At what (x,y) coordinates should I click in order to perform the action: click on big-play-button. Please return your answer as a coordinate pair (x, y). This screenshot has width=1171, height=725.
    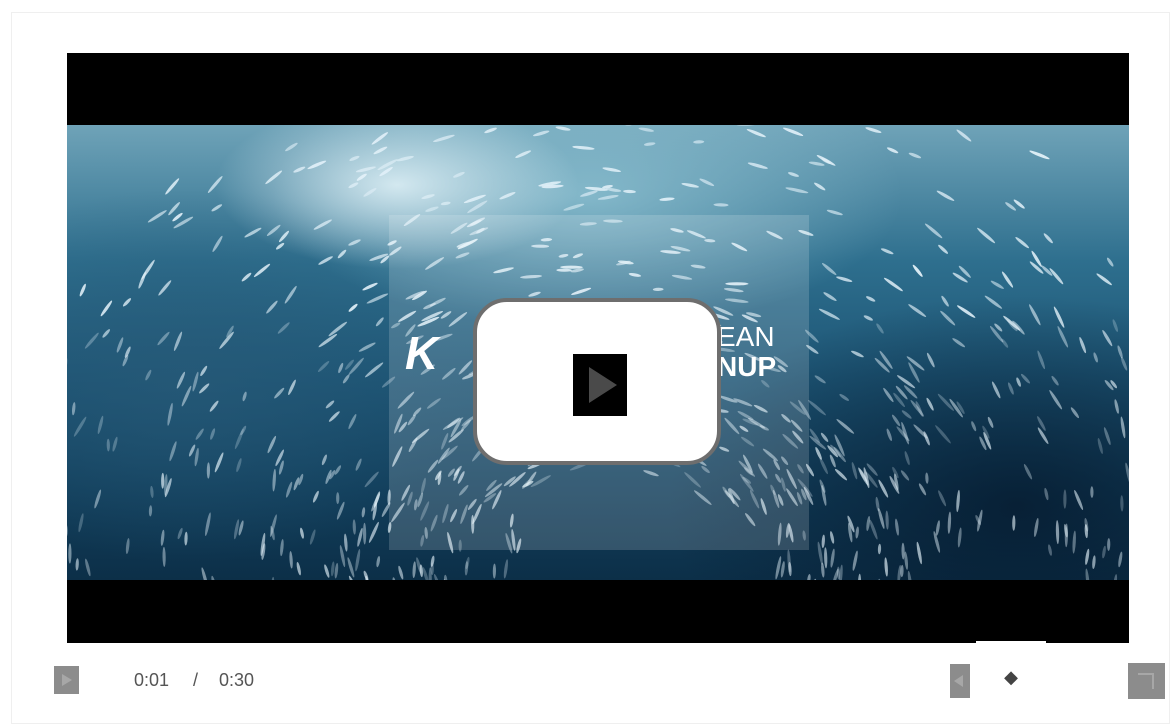
    Looking at the image, I should click on (597, 381).